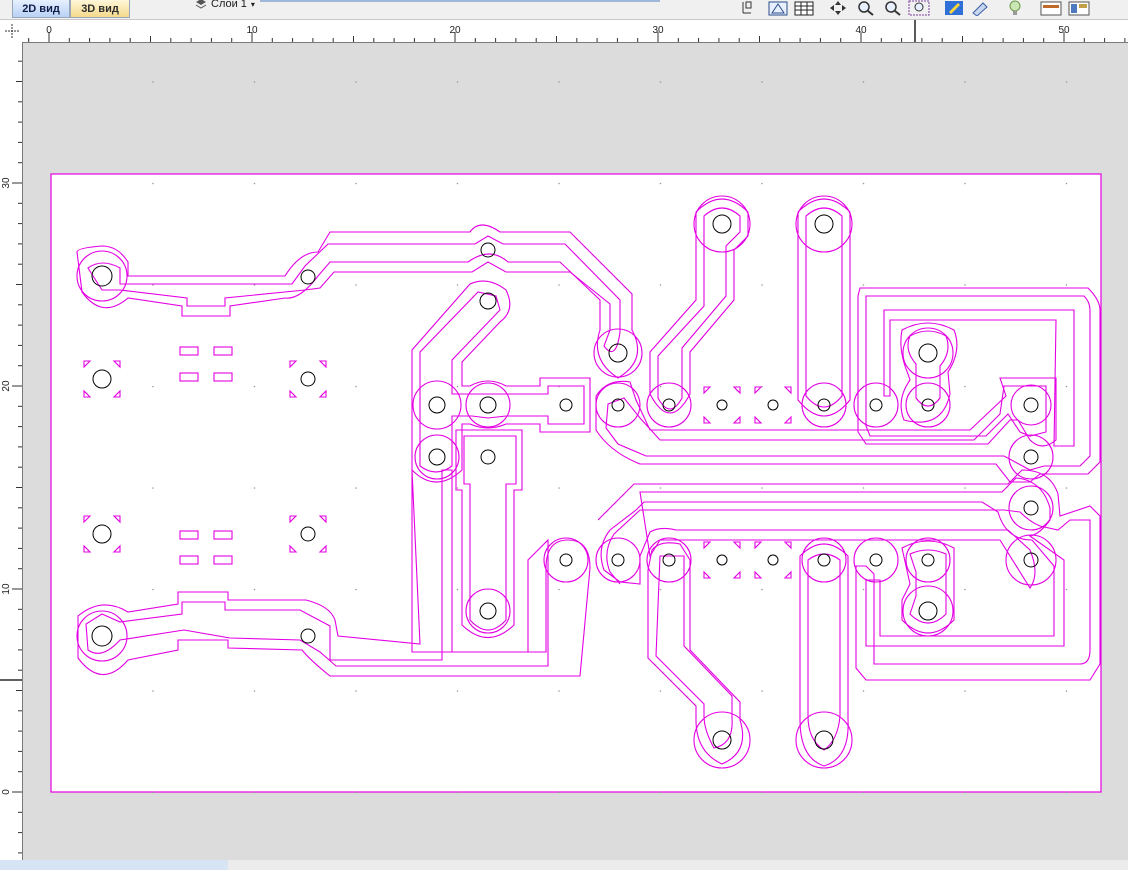  Describe the element at coordinates (747, 8) in the screenshot. I see `select-icon` at that location.